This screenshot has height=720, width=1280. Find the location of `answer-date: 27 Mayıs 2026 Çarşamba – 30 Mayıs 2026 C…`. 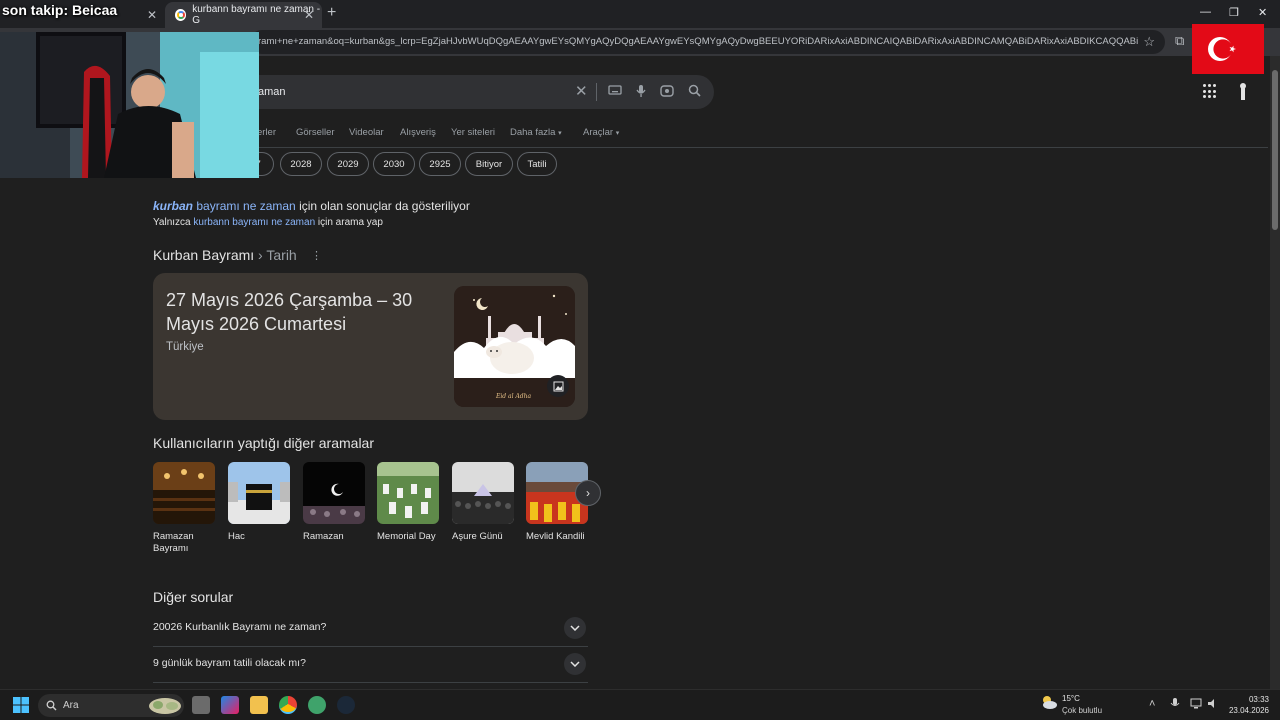

answer-date: 27 Mayıs 2026 Çarşamba – 30 Mayıs 2026 C… is located at coordinates (289, 312).